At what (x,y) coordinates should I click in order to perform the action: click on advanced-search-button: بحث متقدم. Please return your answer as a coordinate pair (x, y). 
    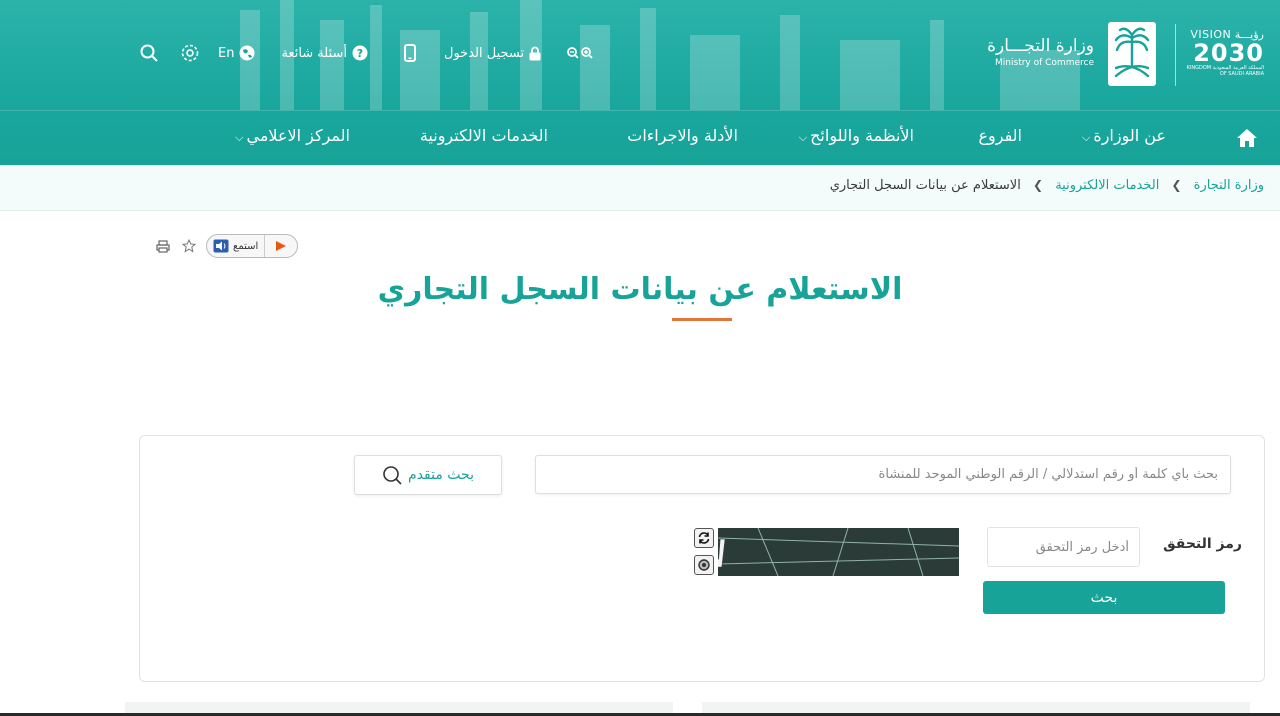
    Looking at the image, I should click on (428, 475).